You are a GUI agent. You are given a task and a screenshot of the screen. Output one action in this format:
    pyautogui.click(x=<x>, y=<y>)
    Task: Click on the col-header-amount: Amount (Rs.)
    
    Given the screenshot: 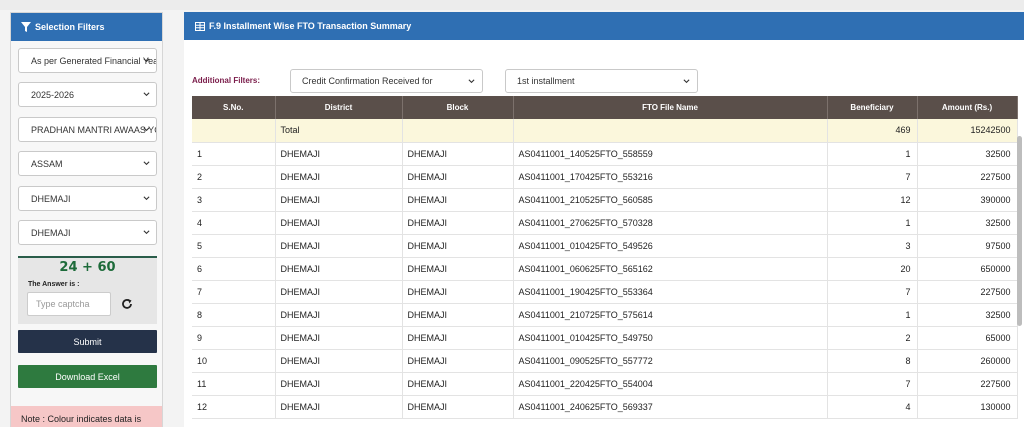 What is the action you would take?
    pyautogui.click(x=967, y=107)
    